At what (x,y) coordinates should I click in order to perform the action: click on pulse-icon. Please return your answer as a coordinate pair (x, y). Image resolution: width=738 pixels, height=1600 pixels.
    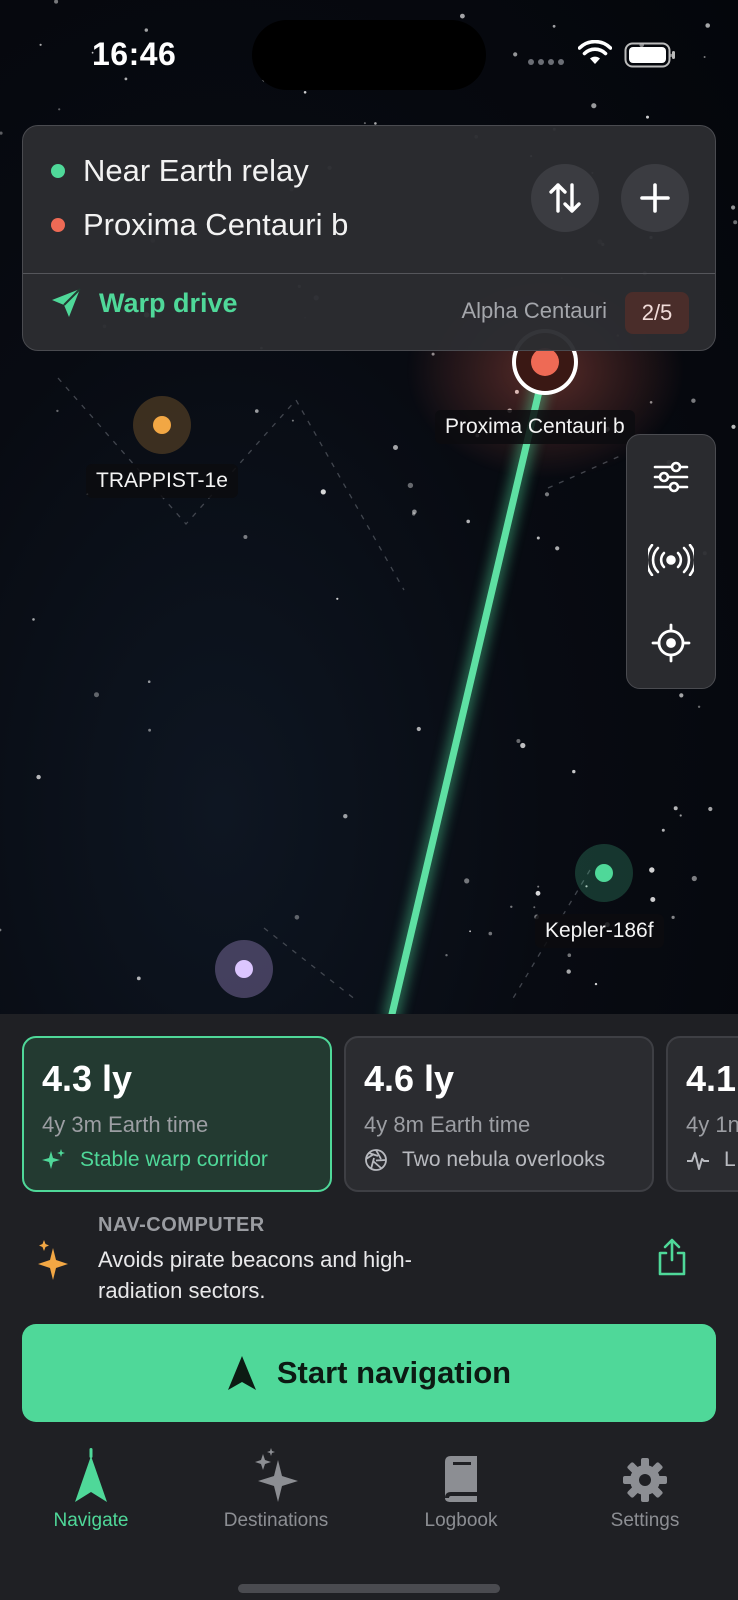
    Looking at the image, I should click on (698, 1161).